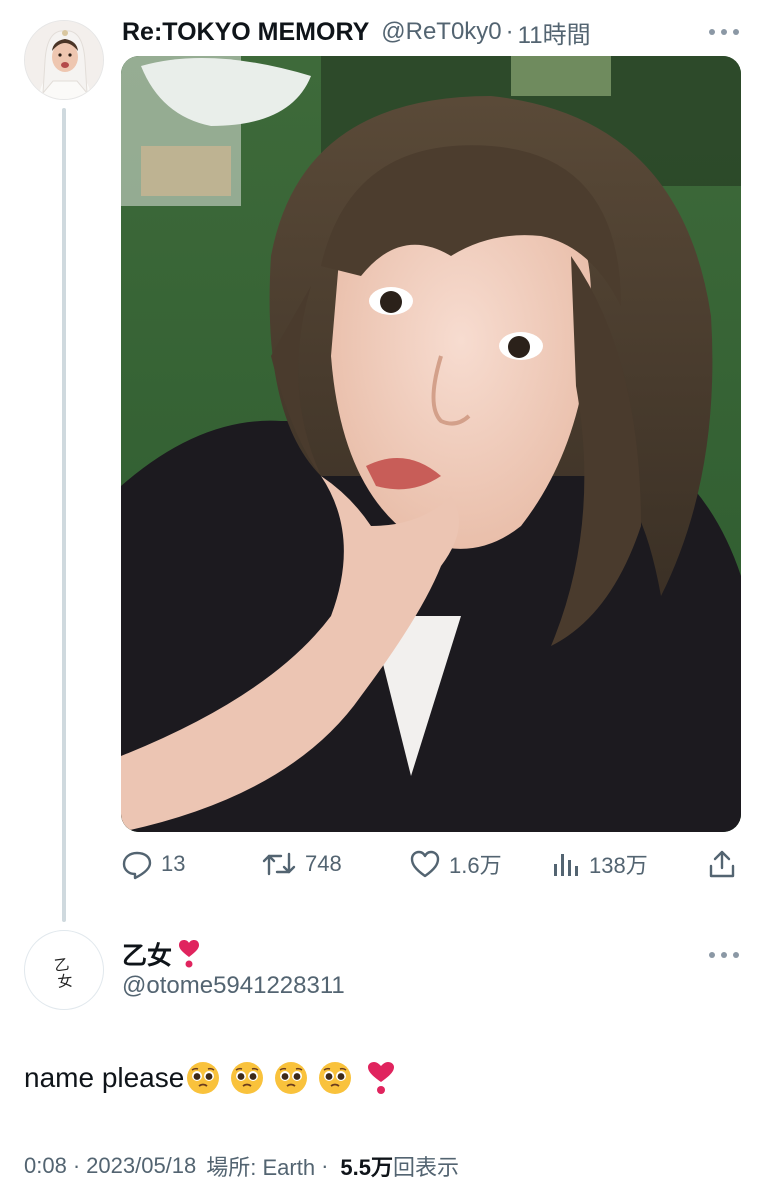 This screenshot has width=764, height=1200. Describe the element at coordinates (426, 1167) in the screenshot. I see `reply-views-label: 回表示` at that location.